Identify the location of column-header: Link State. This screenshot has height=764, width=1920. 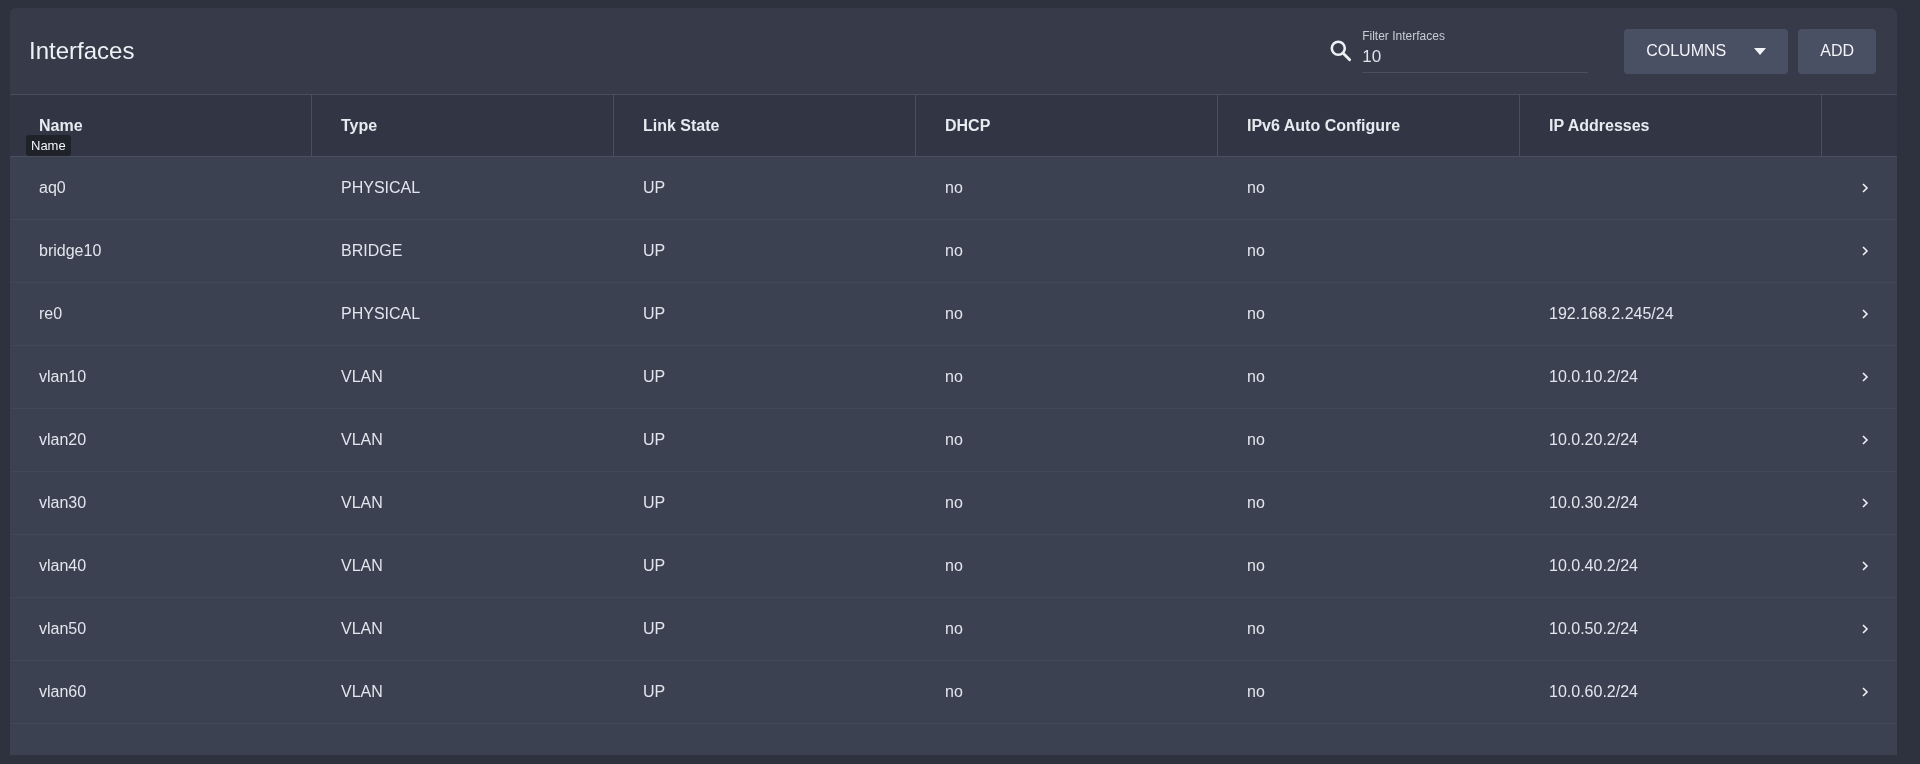
(765, 125).